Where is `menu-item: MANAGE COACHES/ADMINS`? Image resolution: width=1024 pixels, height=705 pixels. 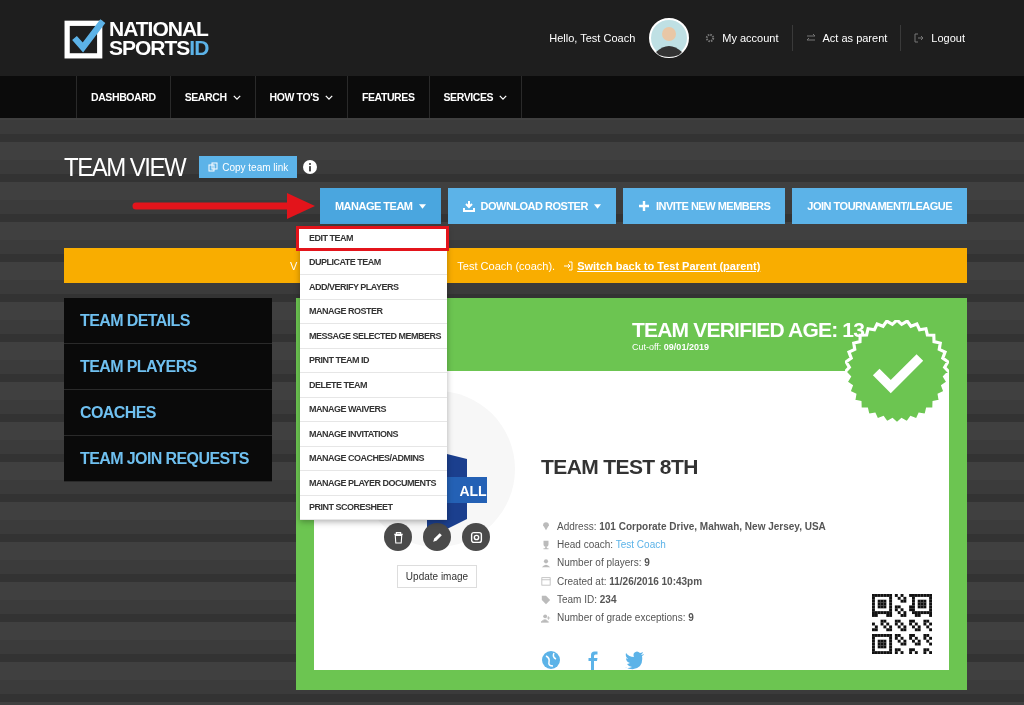 menu-item: MANAGE COACHES/ADMINS is located at coordinates (373, 458).